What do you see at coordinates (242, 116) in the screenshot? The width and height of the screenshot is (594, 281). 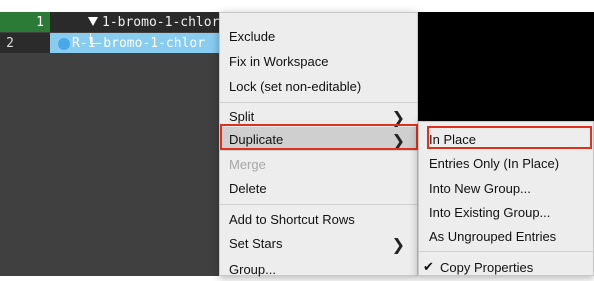 I see `menu-item-label: Split` at bounding box center [242, 116].